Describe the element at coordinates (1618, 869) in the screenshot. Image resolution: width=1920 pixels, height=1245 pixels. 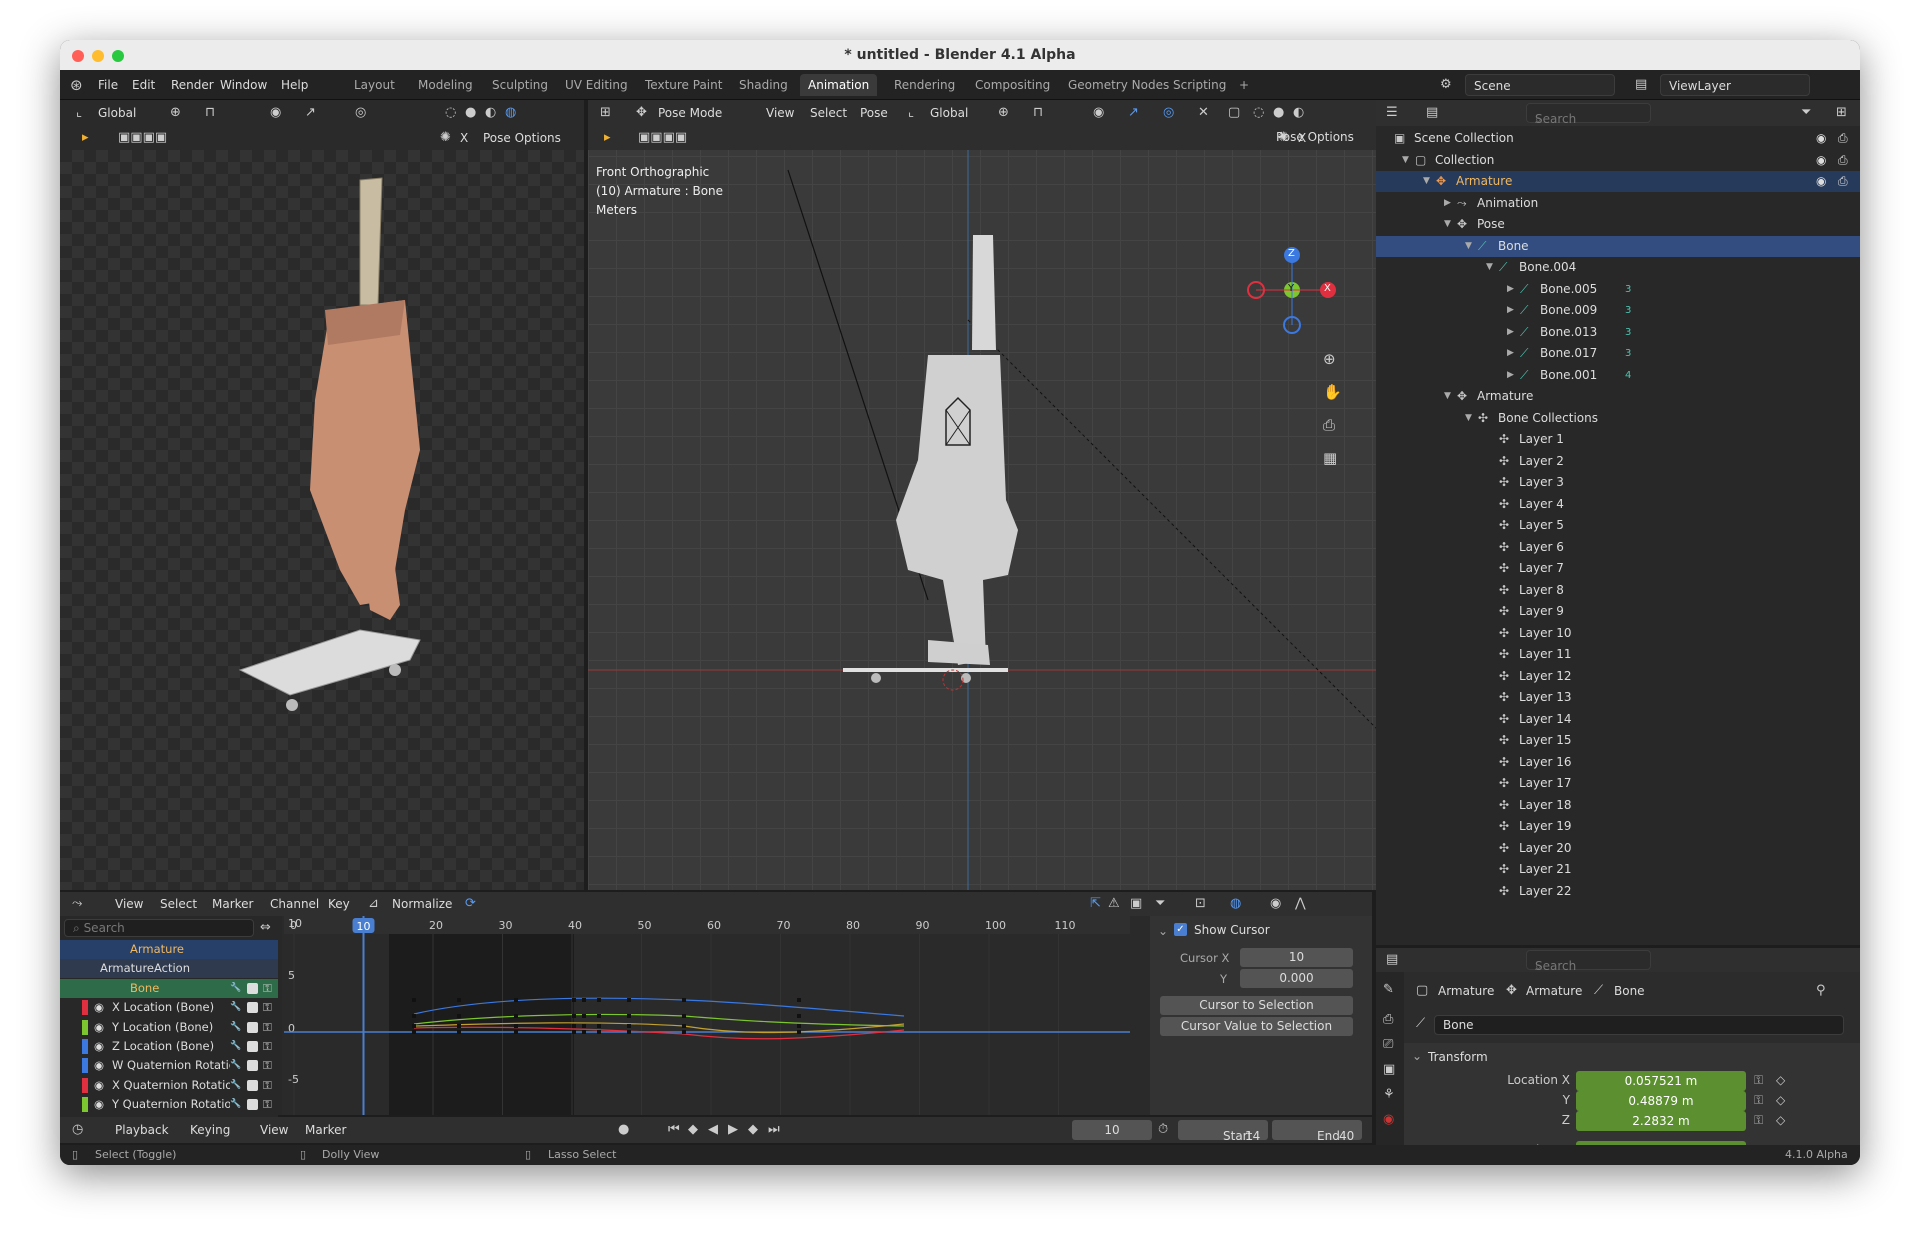
I see `outliner-row: ✣ Layer 21` at that location.